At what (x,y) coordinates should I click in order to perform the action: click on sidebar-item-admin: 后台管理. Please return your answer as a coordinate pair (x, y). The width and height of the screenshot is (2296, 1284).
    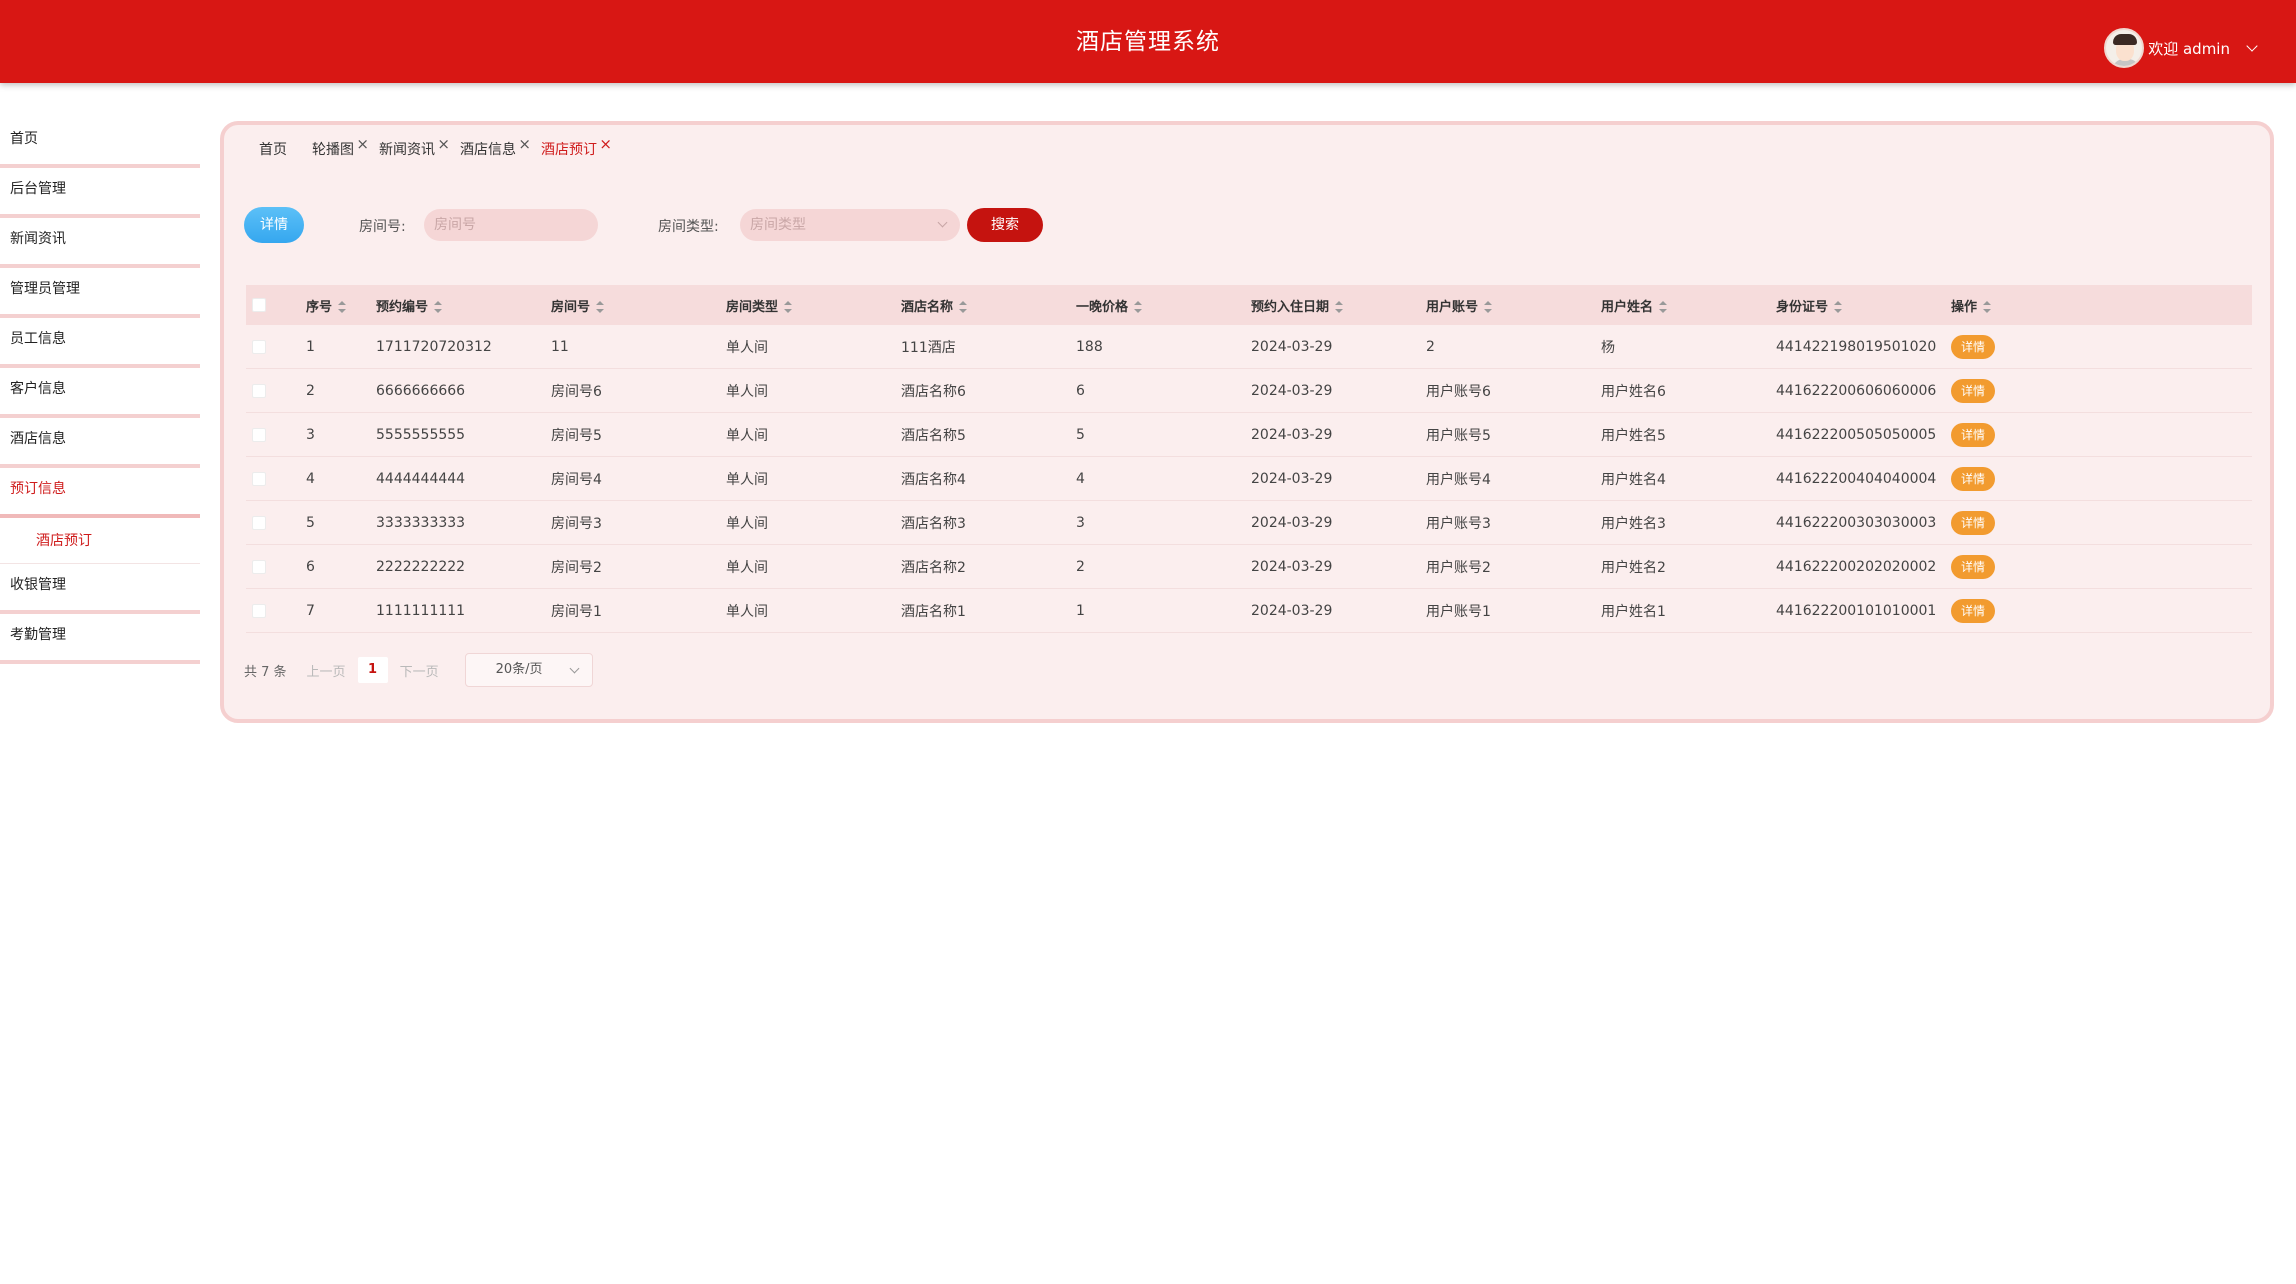
    Looking at the image, I should click on (100, 193).